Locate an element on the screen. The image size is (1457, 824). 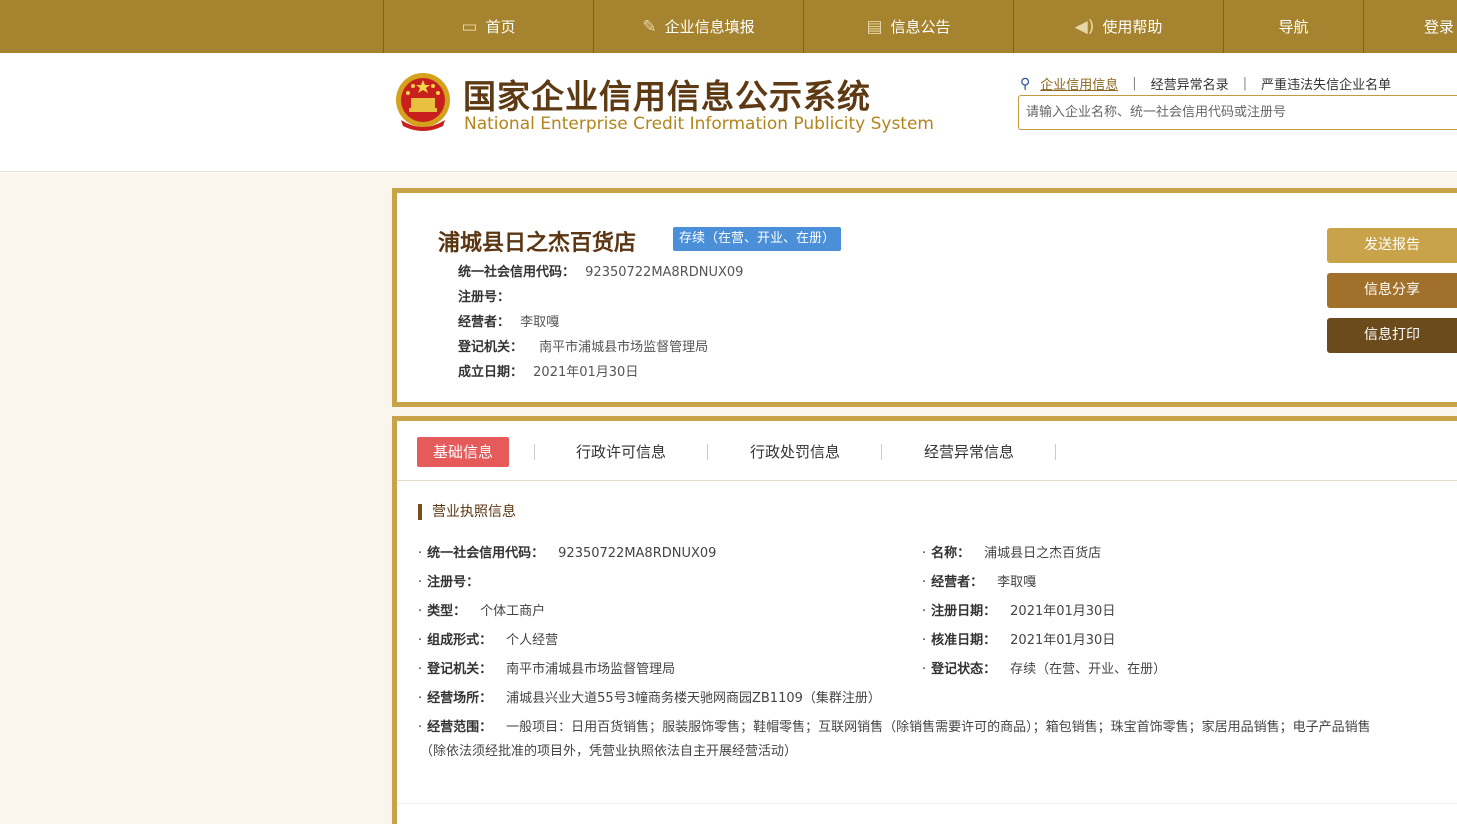
nav-announcement: ▤ 信息公告 is located at coordinates (908, 26).